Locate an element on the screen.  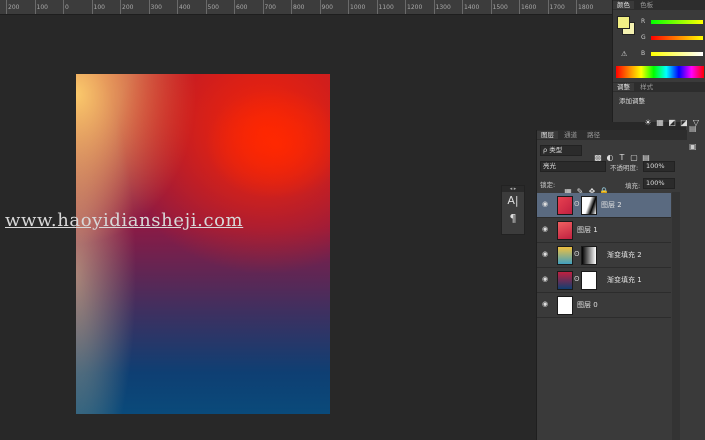
ruler-tick-label: 1000 is located at coordinates (358, 7).